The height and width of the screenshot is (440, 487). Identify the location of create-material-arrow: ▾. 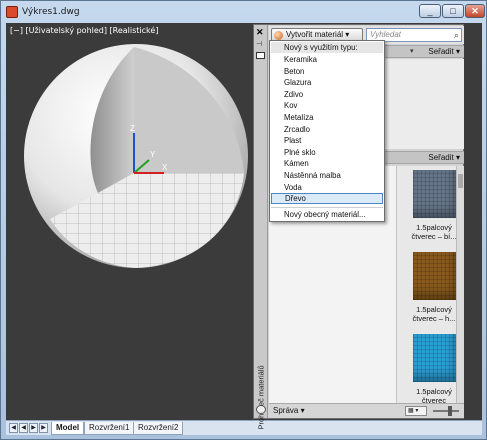
(347, 34).